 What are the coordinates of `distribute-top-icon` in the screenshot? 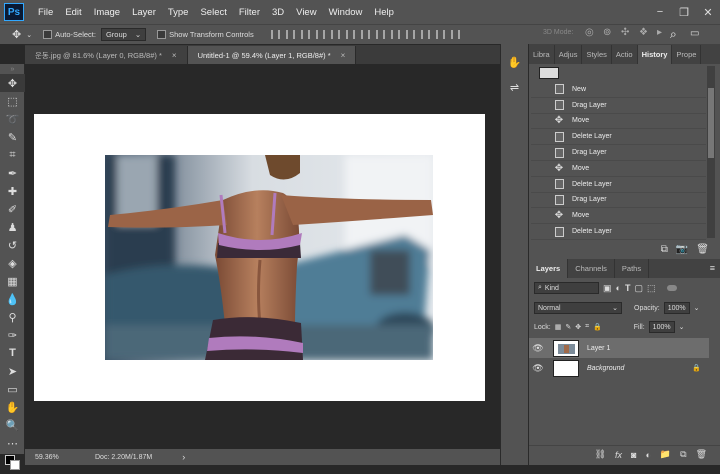 It's located at (365, 34).